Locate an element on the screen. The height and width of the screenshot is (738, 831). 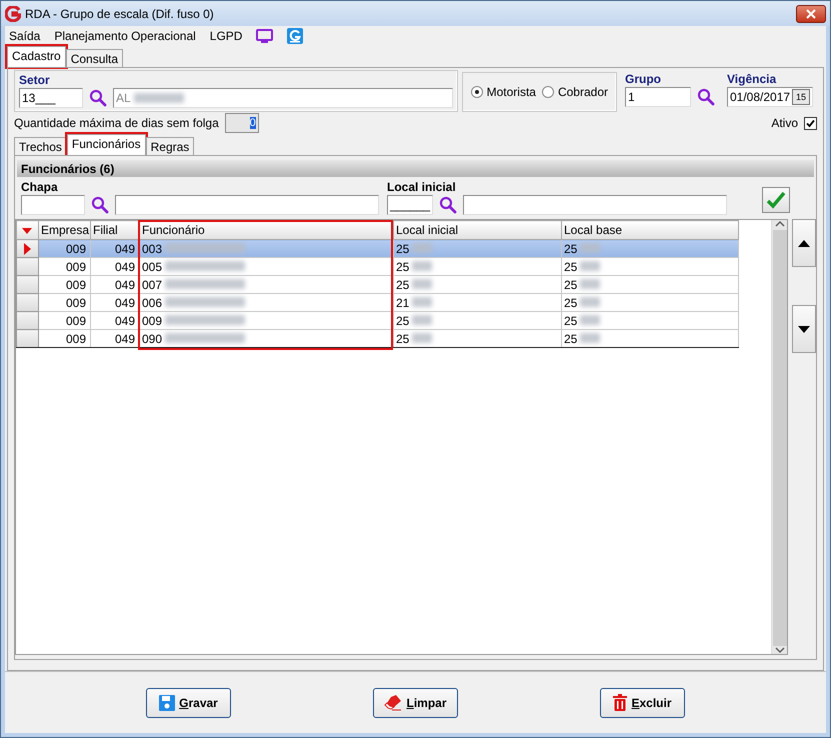
confirm-button is located at coordinates (776, 200).